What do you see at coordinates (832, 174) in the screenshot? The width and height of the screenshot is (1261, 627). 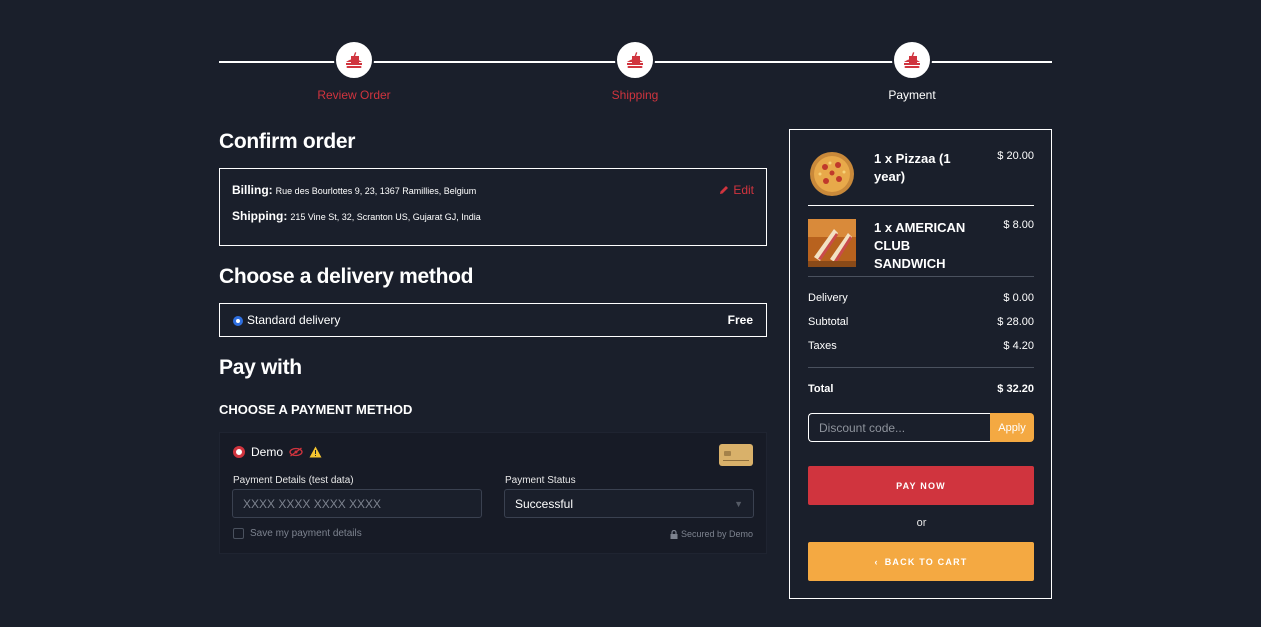 I see `pizza-thumbnail` at bounding box center [832, 174].